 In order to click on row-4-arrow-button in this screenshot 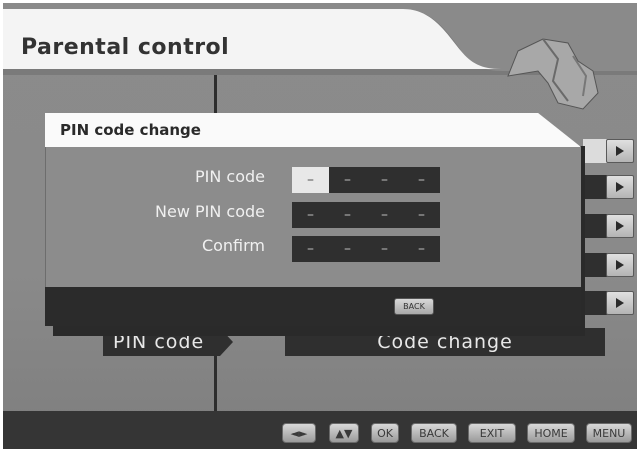, I will do `click(620, 265)`.